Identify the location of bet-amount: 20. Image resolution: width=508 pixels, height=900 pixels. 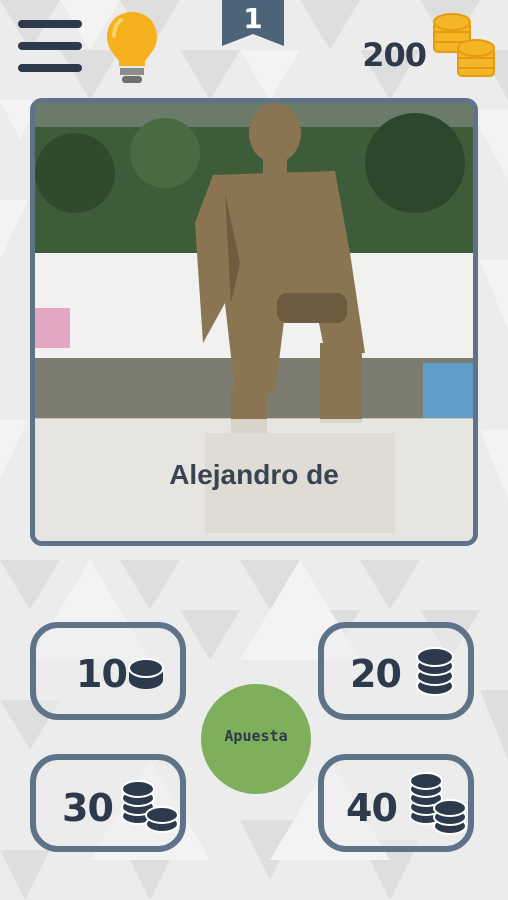
(376, 674).